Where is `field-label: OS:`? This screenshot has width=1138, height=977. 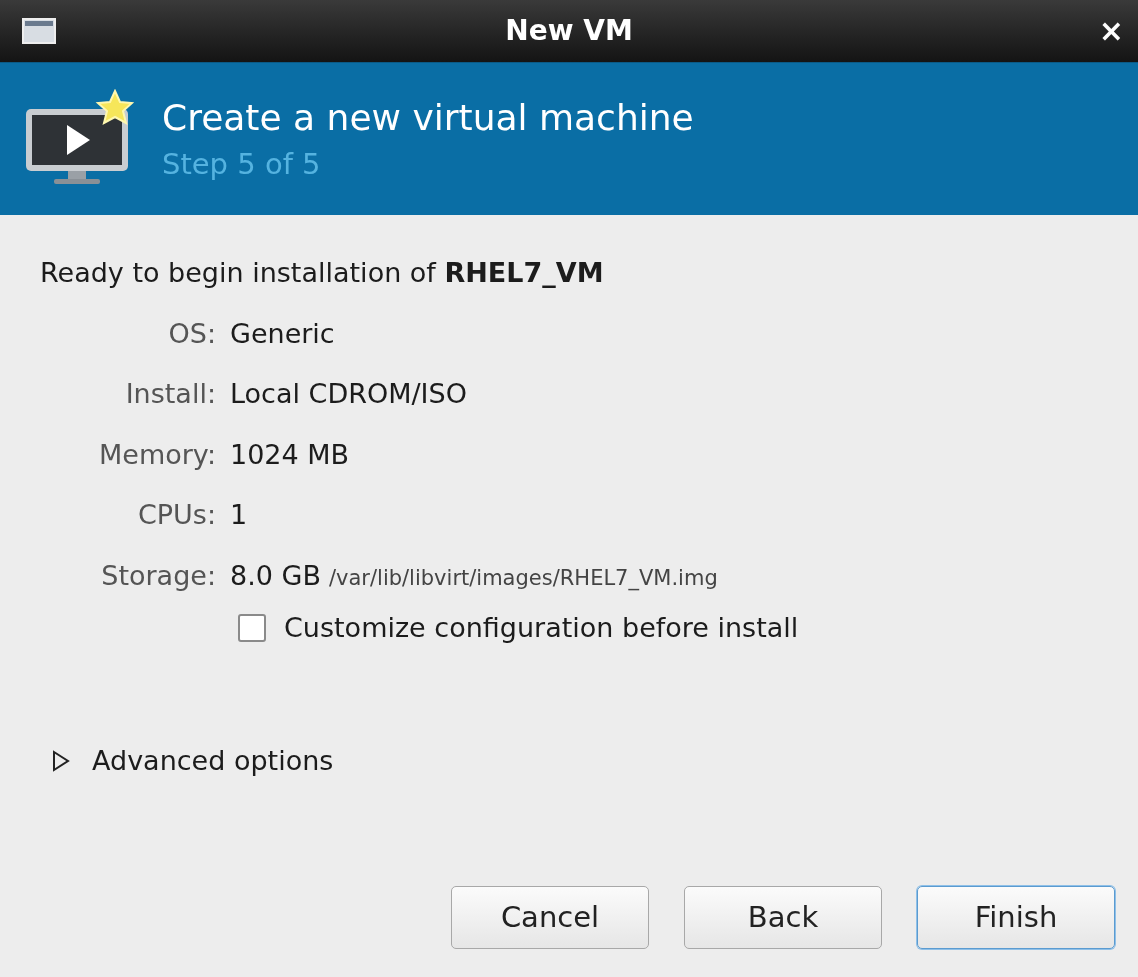 field-label: OS: is located at coordinates (191, 333).